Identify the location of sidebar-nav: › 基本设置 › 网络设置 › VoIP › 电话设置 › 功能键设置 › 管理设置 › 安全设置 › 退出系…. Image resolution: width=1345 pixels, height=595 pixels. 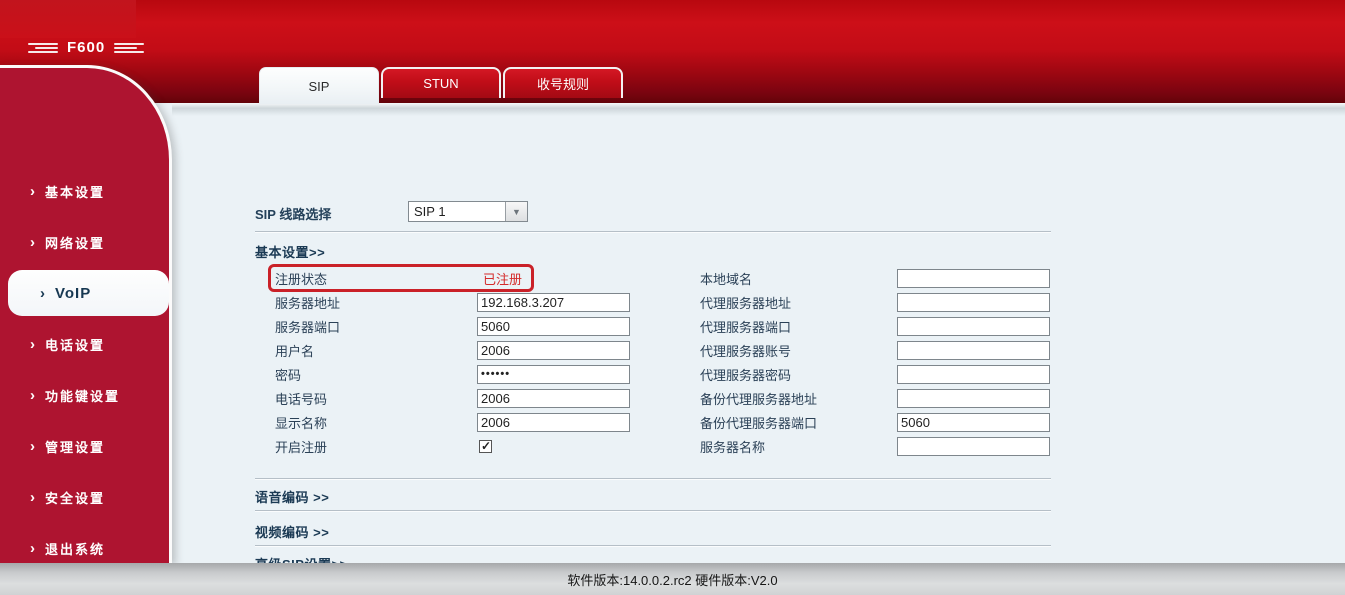
(84, 319).